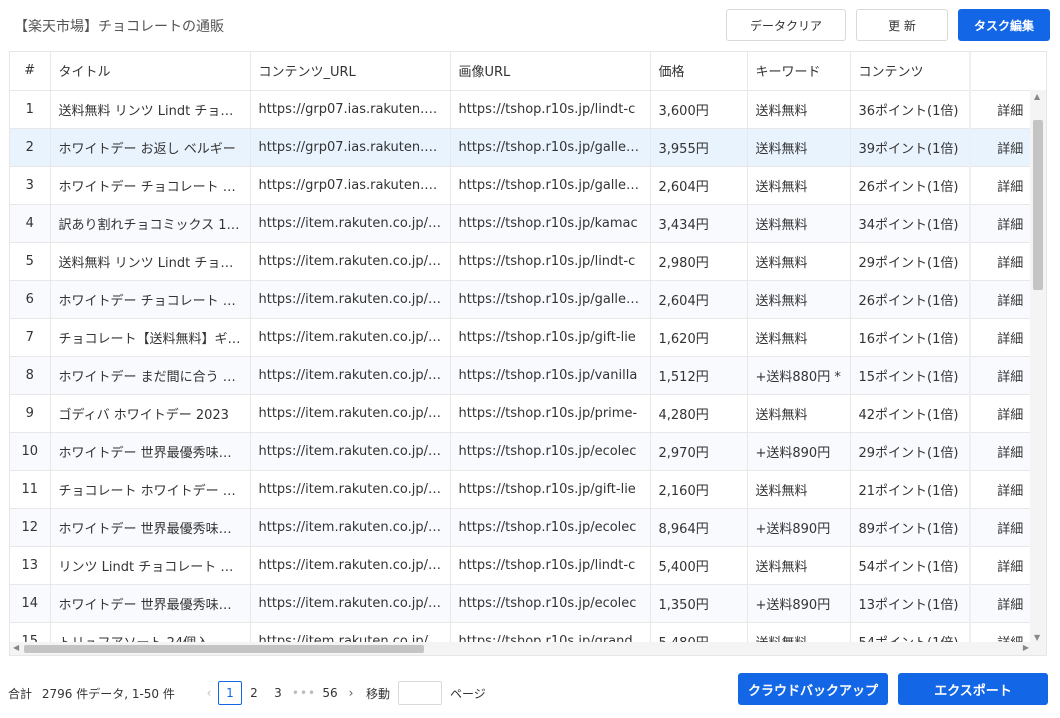  I want to click on cell-number: 11, so click(30, 489).